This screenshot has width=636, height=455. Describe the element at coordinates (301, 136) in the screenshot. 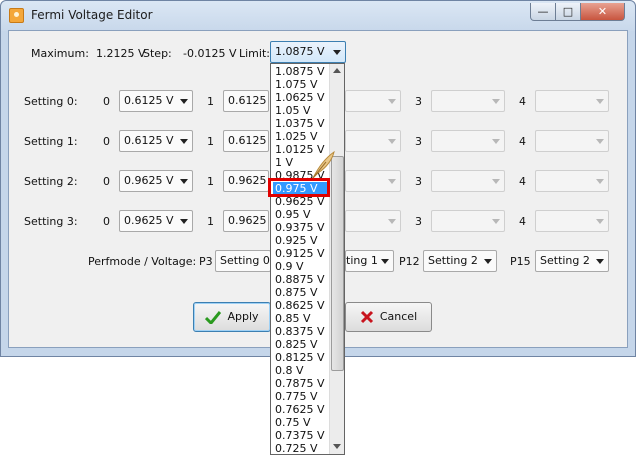

I see `dropdown-option: 1.025 V` at that location.